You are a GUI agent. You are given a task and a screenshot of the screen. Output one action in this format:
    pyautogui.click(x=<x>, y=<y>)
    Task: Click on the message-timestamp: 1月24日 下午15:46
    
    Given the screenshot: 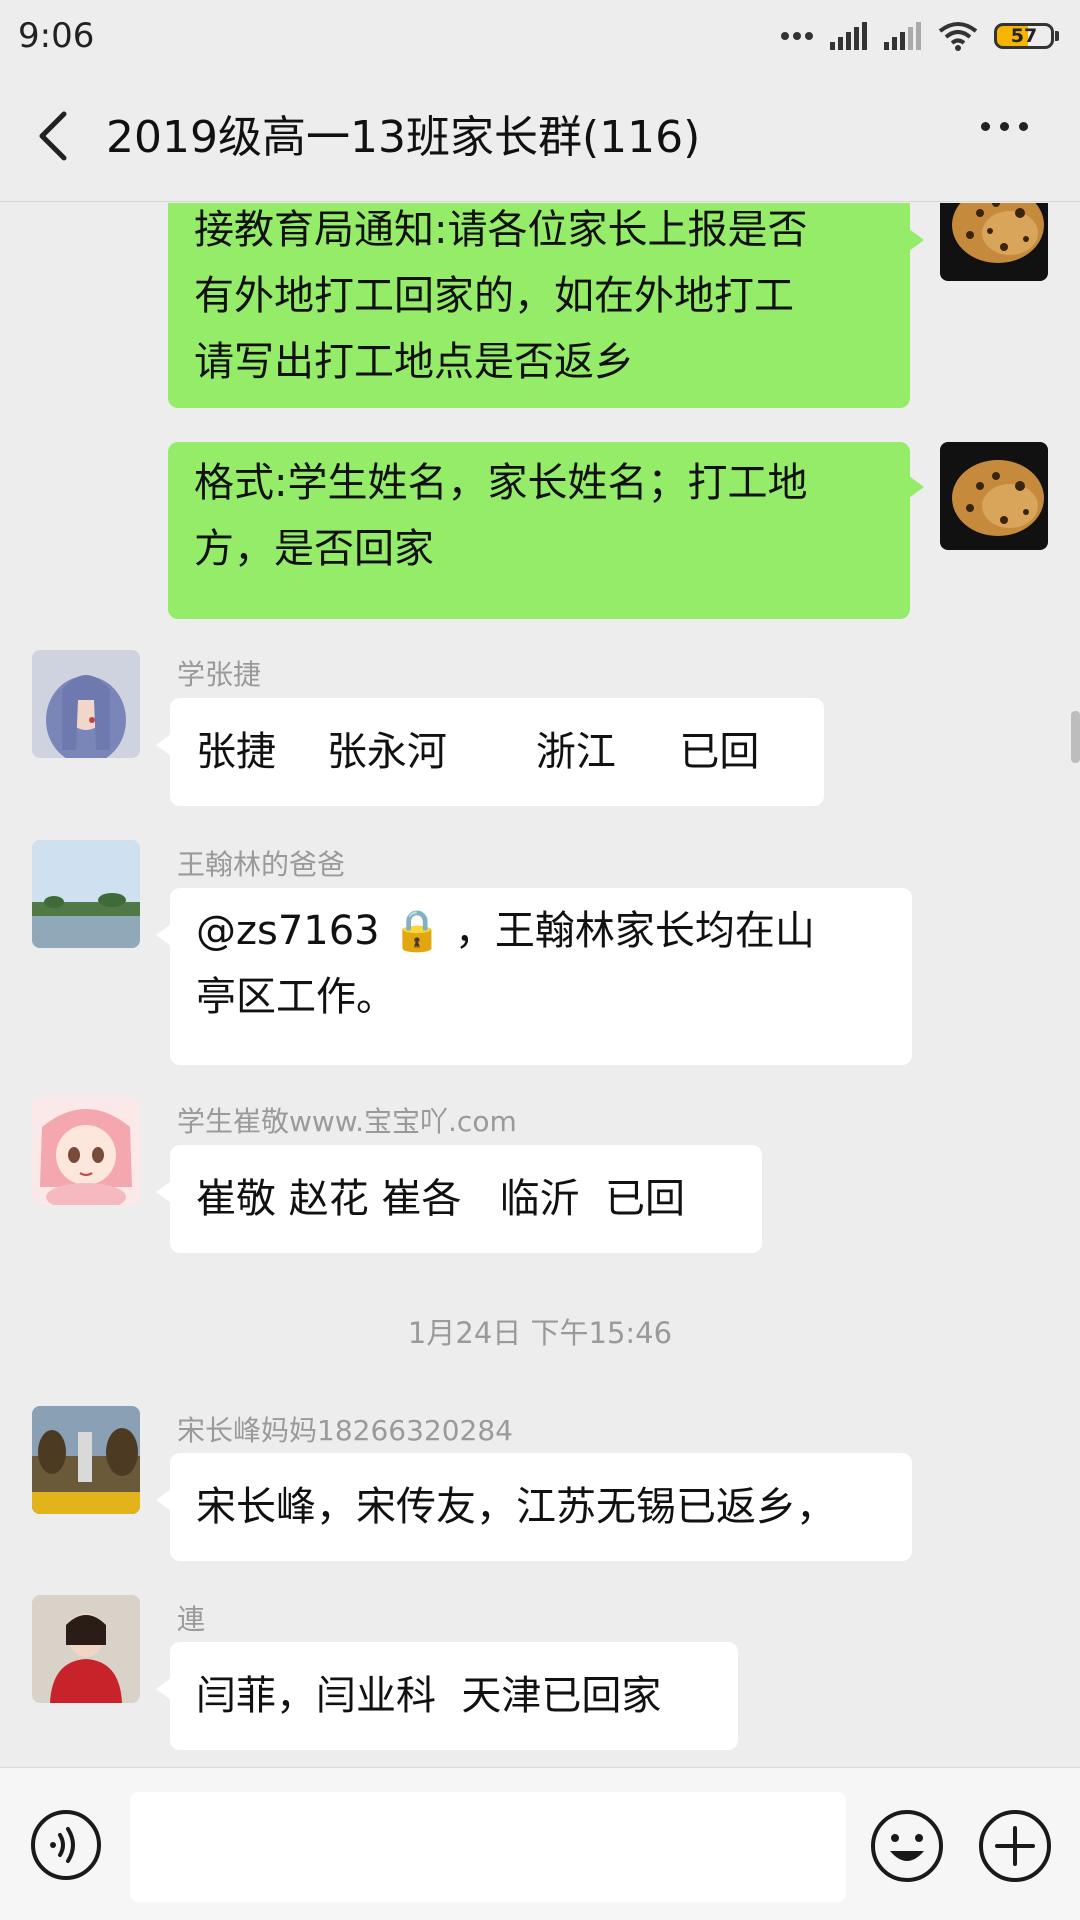 What is the action you would take?
    pyautogui.click(x=540, y=1333)
    